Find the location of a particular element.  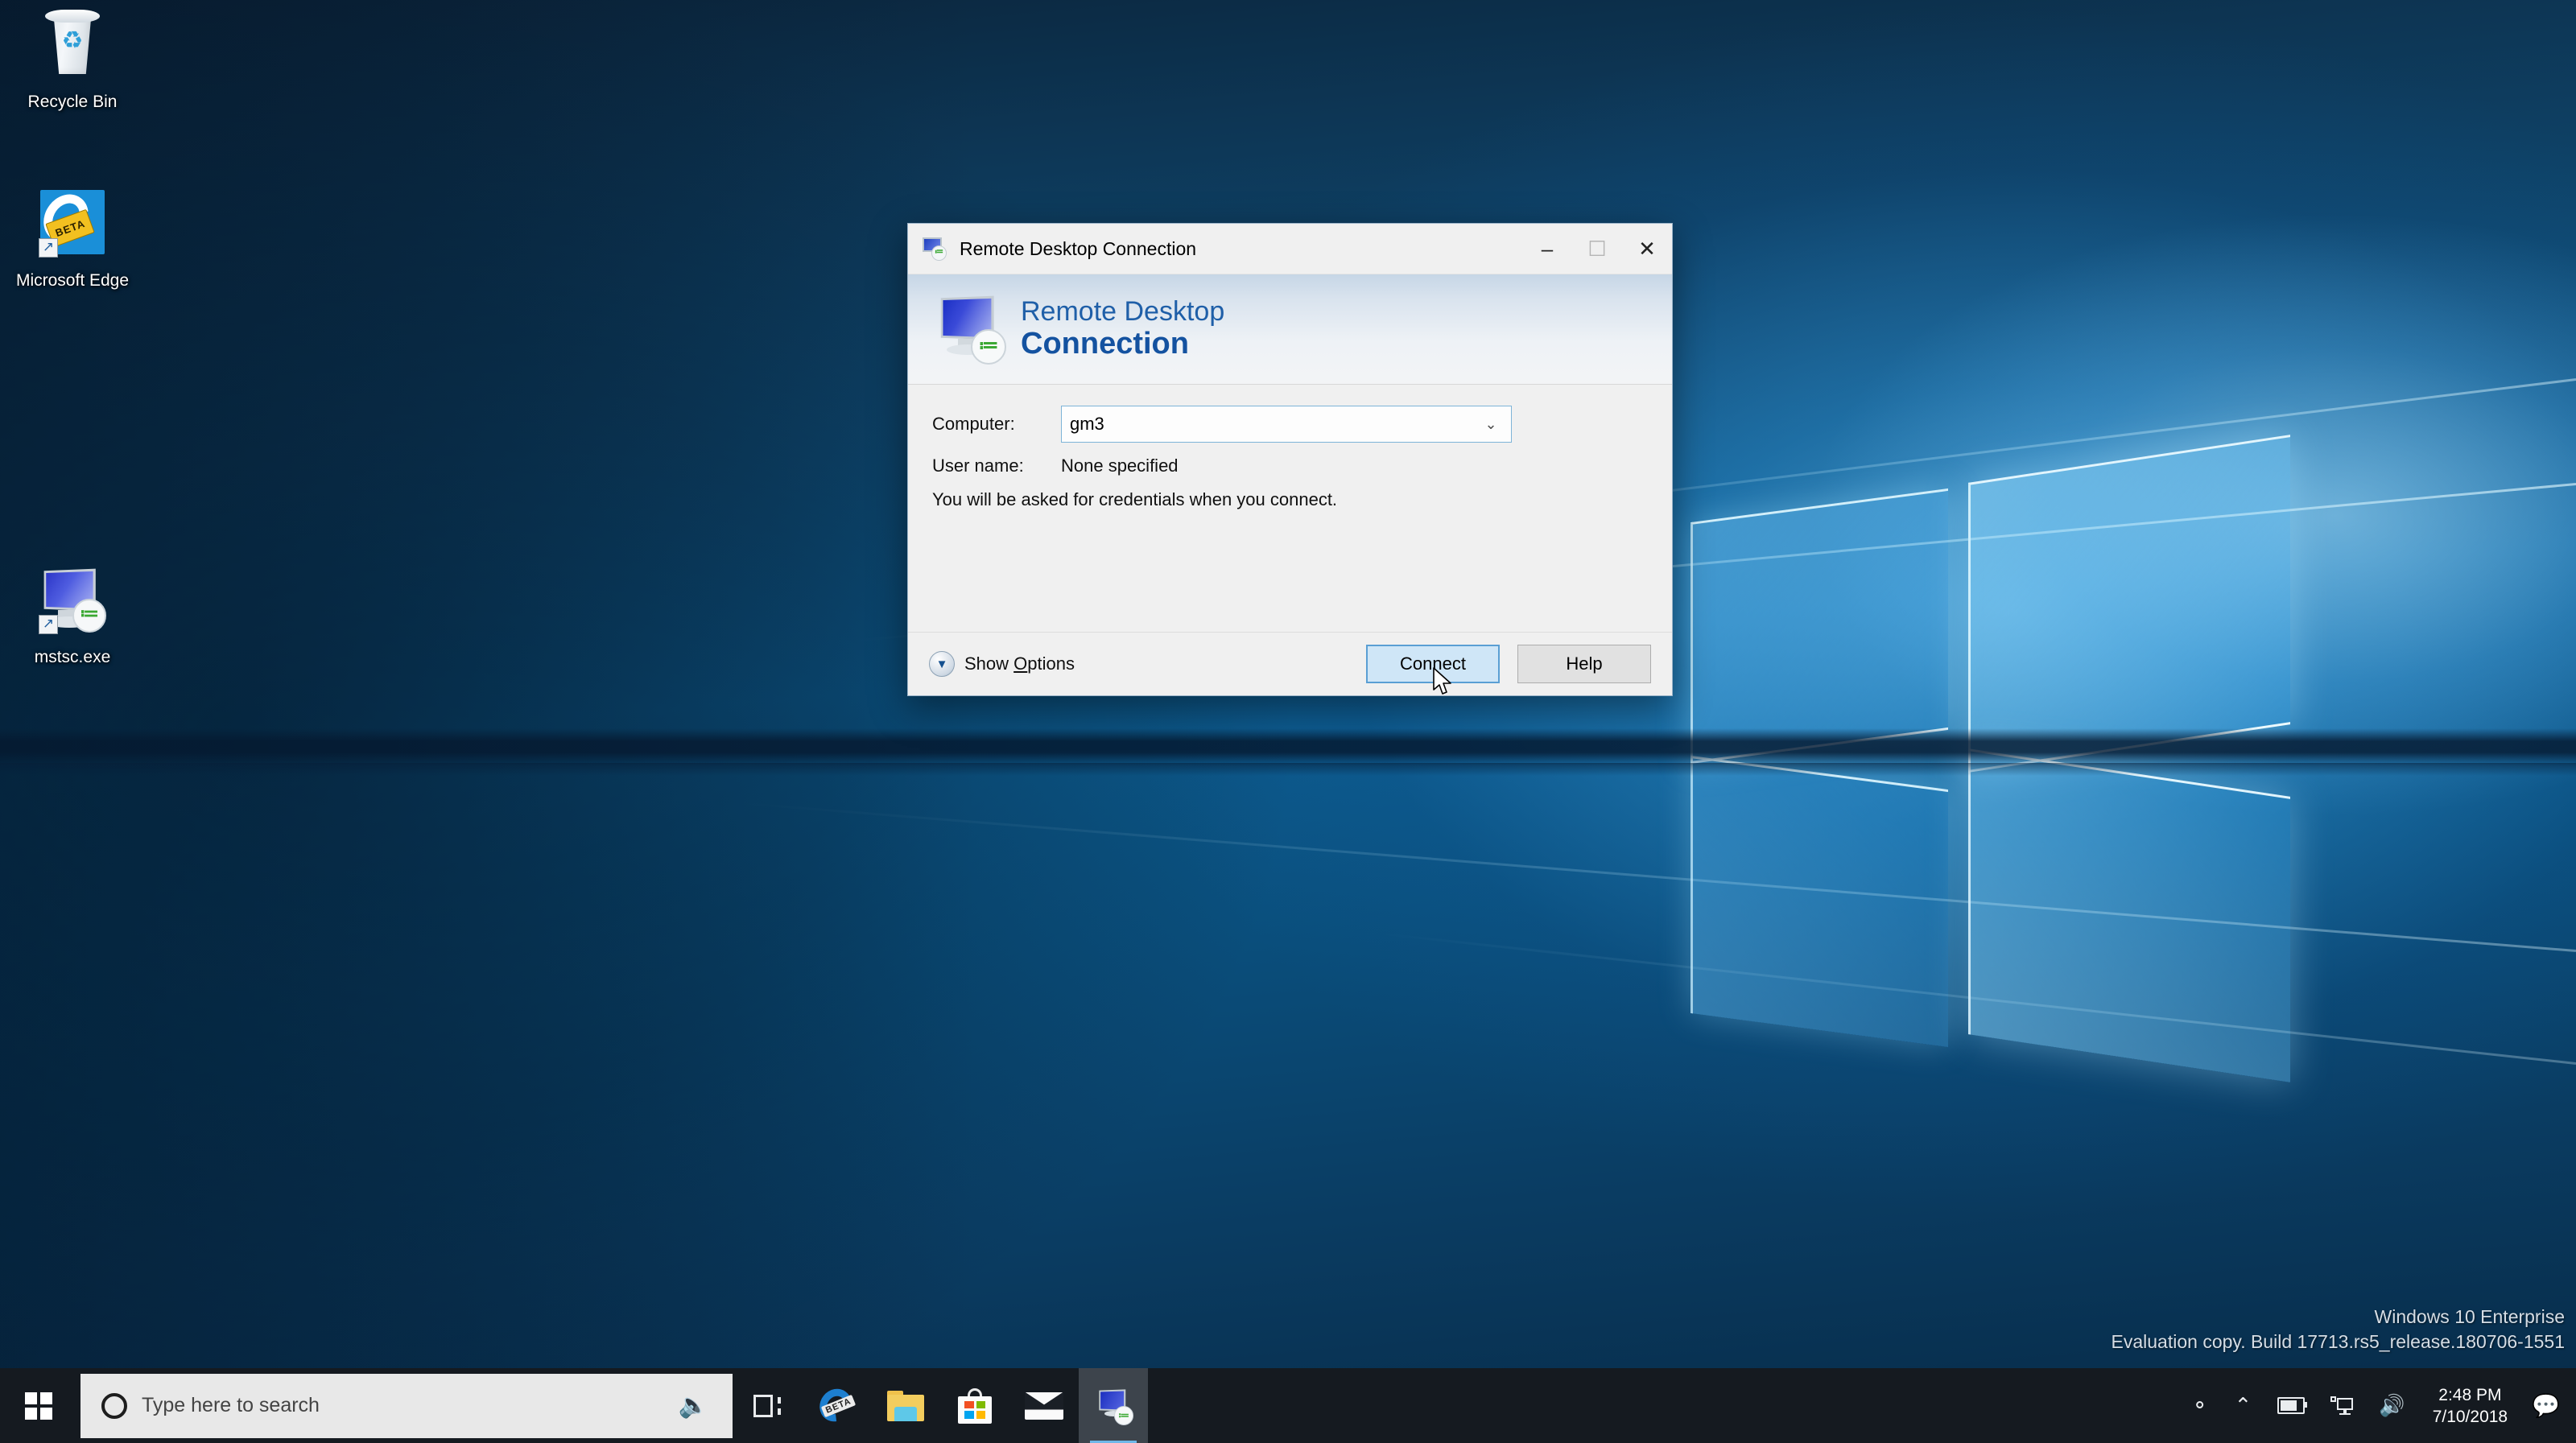

microsoft-edge-icon: BETA ↗ is located at coordinates (72, 224).